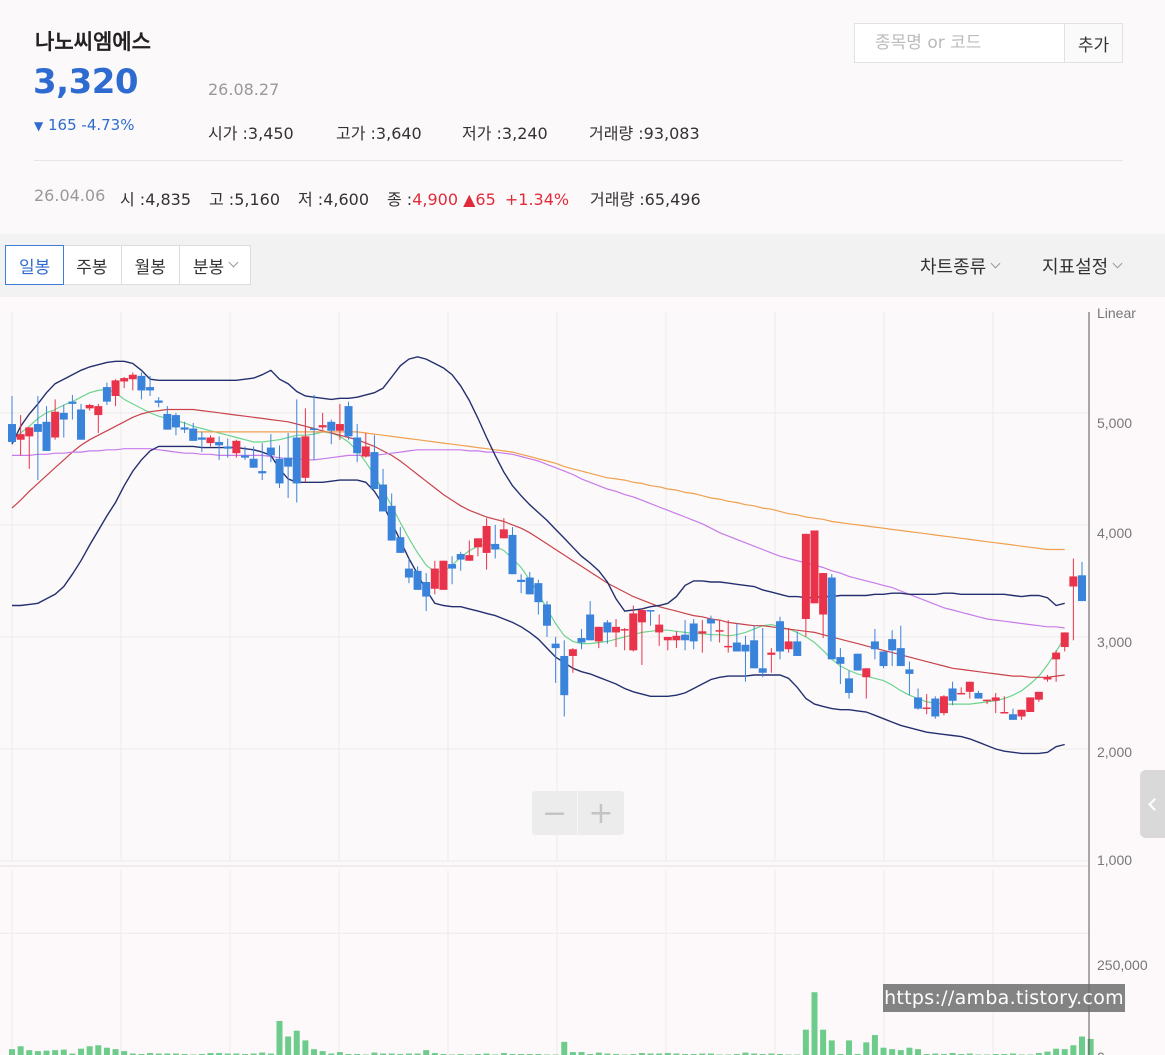  Describe the element at coordinates (953, 267) in the screenshot. I see `chart-type-label: 차트종류` at that location.